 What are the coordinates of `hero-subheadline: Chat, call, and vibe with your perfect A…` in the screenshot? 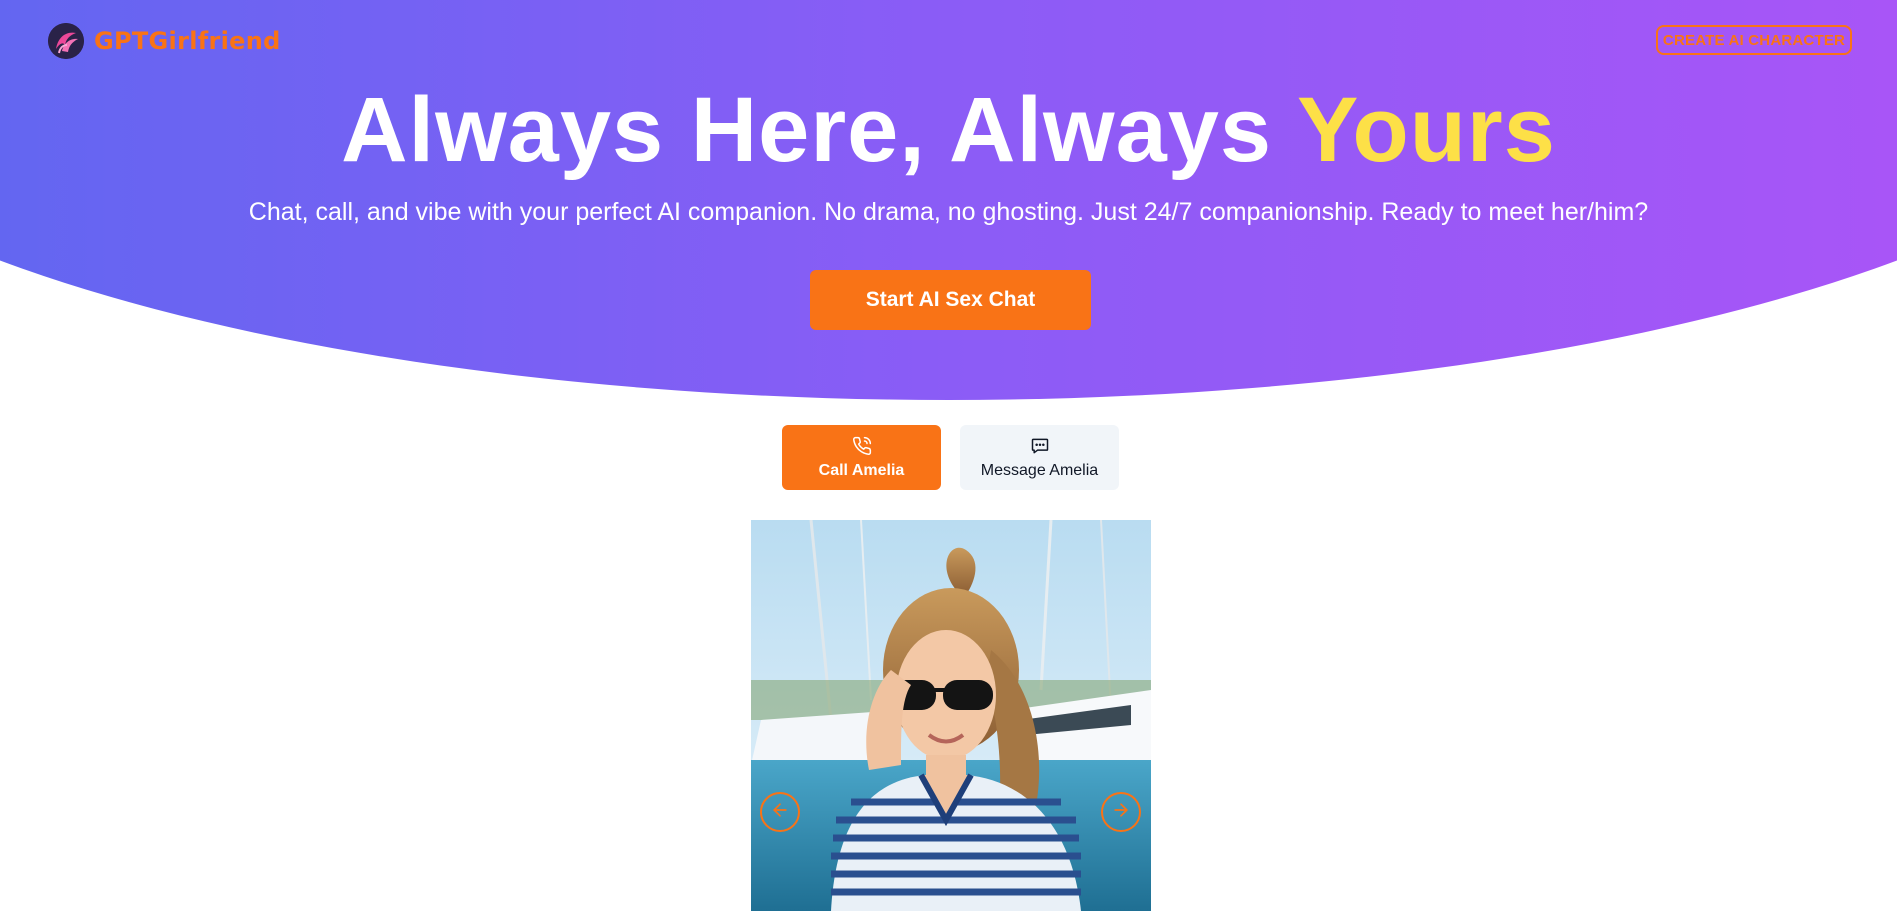 It's located at (948, 212).